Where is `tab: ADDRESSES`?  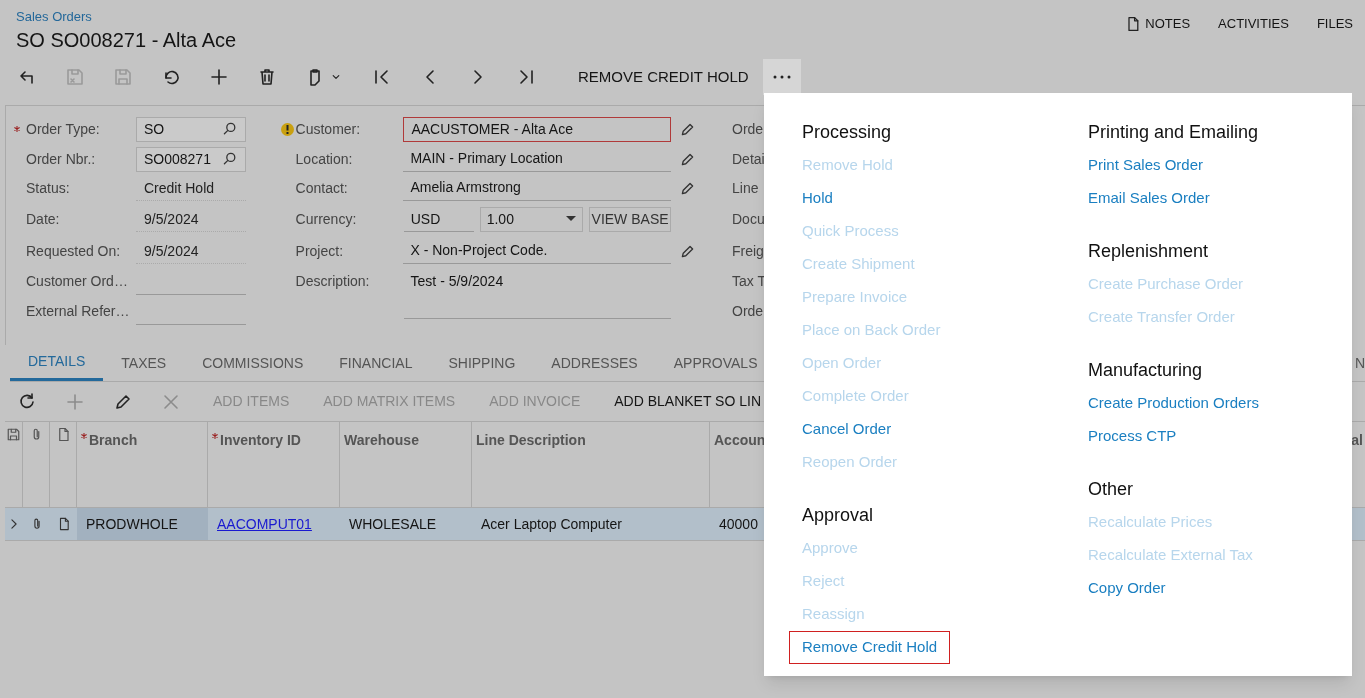
tab: ADDRESSES is located at coordinates (594, 363).